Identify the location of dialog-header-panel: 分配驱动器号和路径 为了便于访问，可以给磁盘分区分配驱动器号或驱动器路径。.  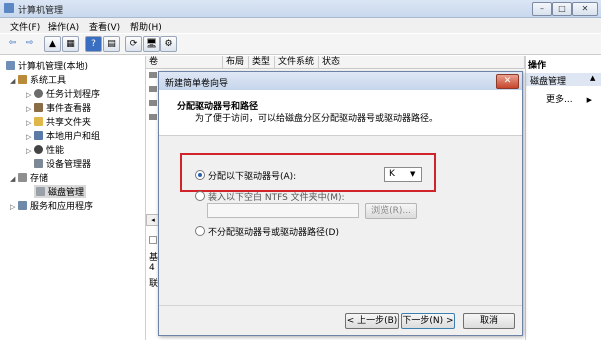
(340, 113).